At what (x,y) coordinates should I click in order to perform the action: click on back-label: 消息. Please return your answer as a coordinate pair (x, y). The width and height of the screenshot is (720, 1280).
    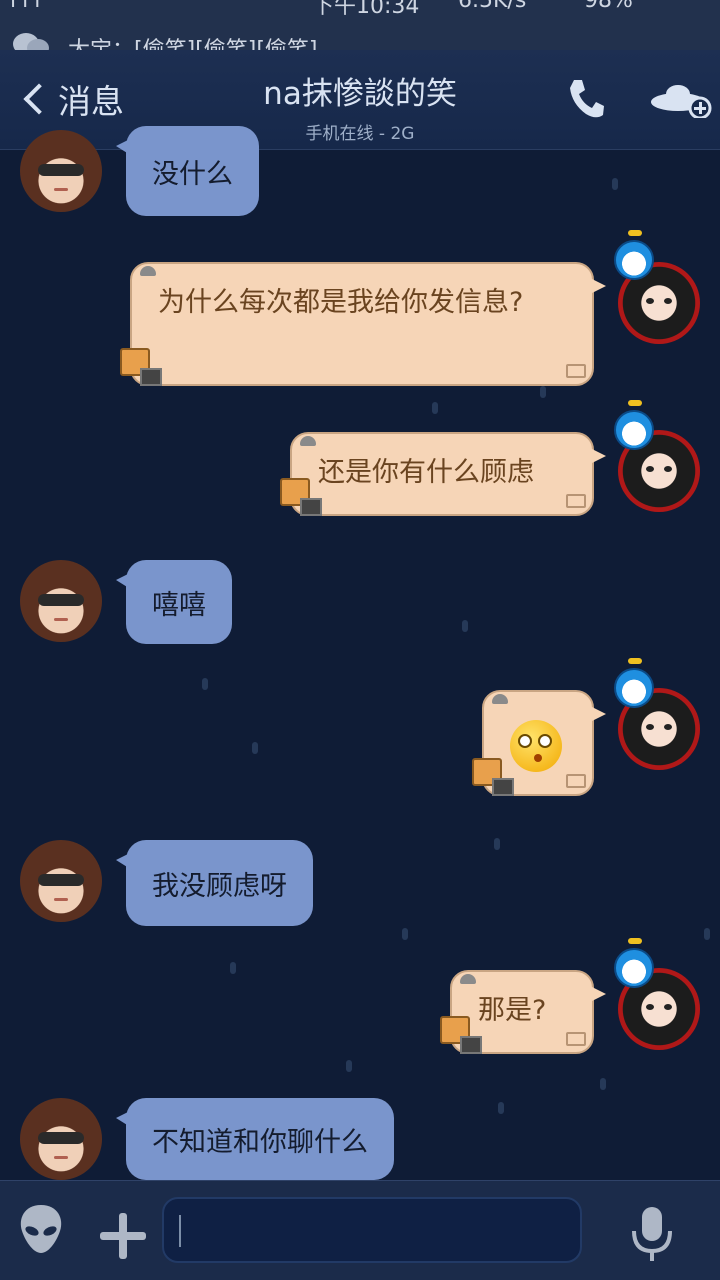
    Looking at the image, I should click on (91, 101).